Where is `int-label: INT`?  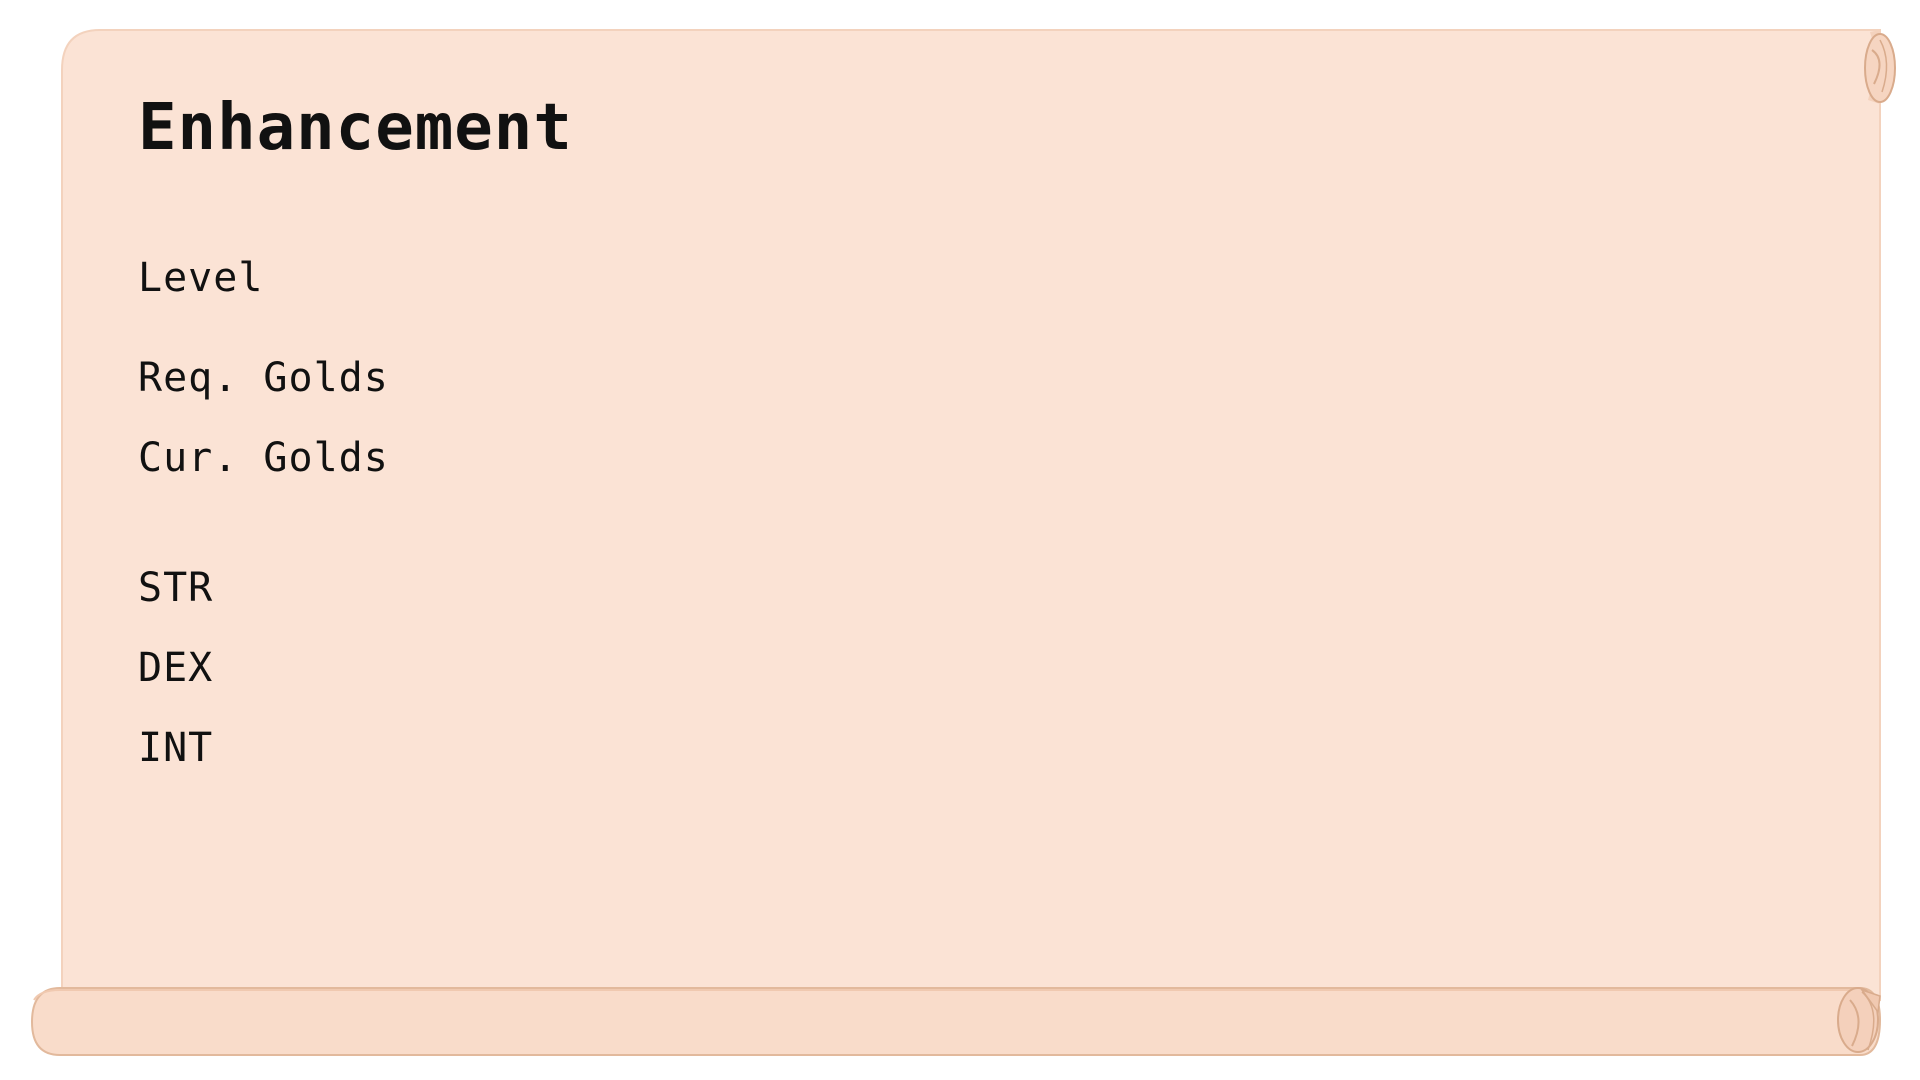 int-label: INT is located at coordinates (176, 748).